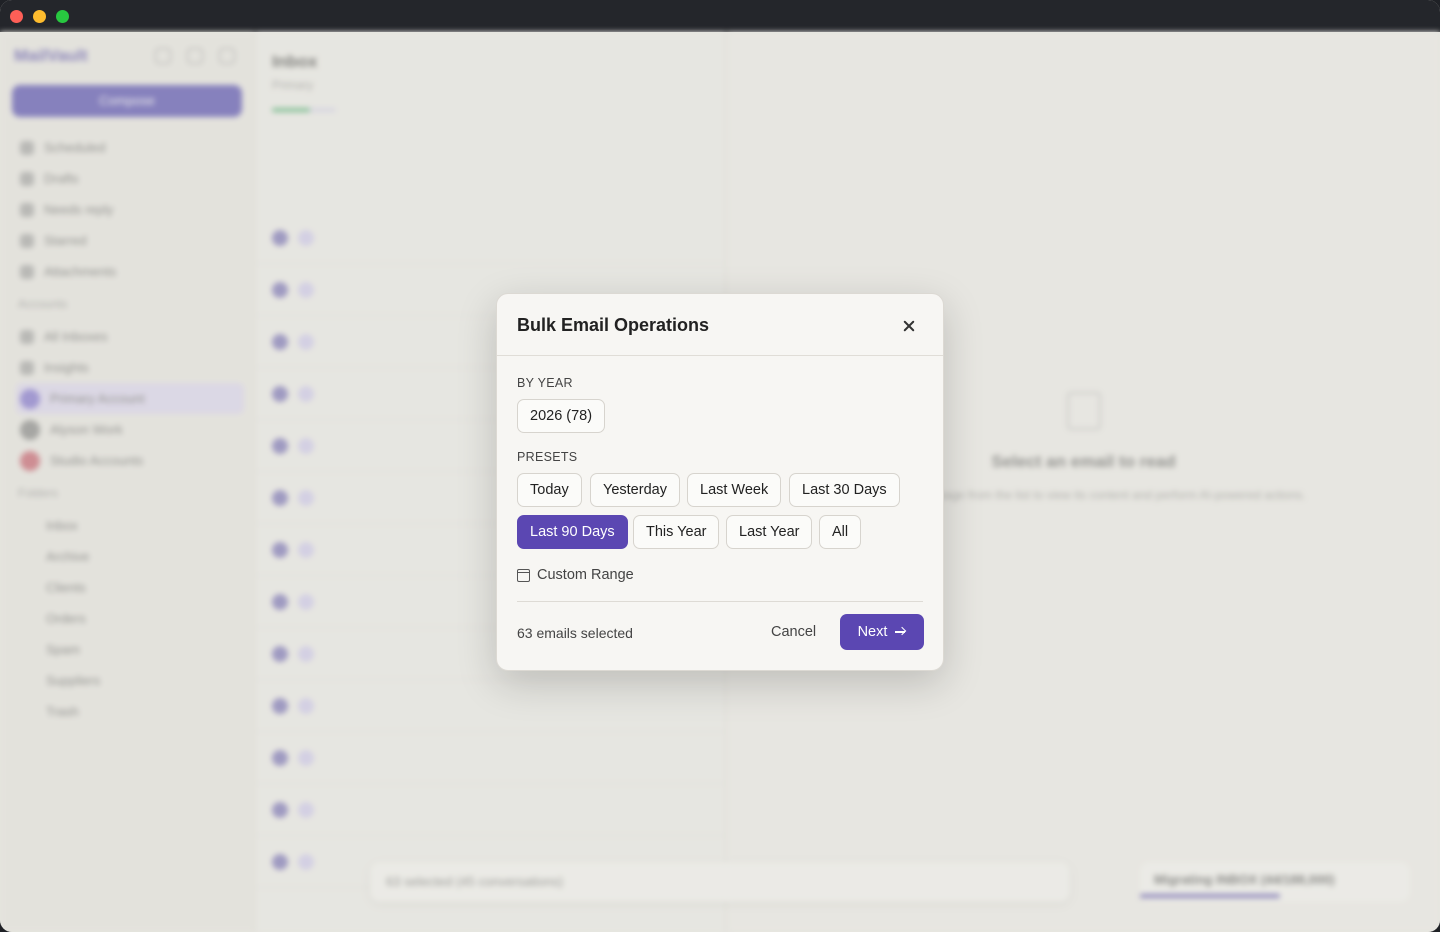 The image size is (1440, 932). What do you see at coordinates (844, 490) in the screenshot?
I see `preset-last-30-days: Last 30 Days` at bounding box center [844, 490].